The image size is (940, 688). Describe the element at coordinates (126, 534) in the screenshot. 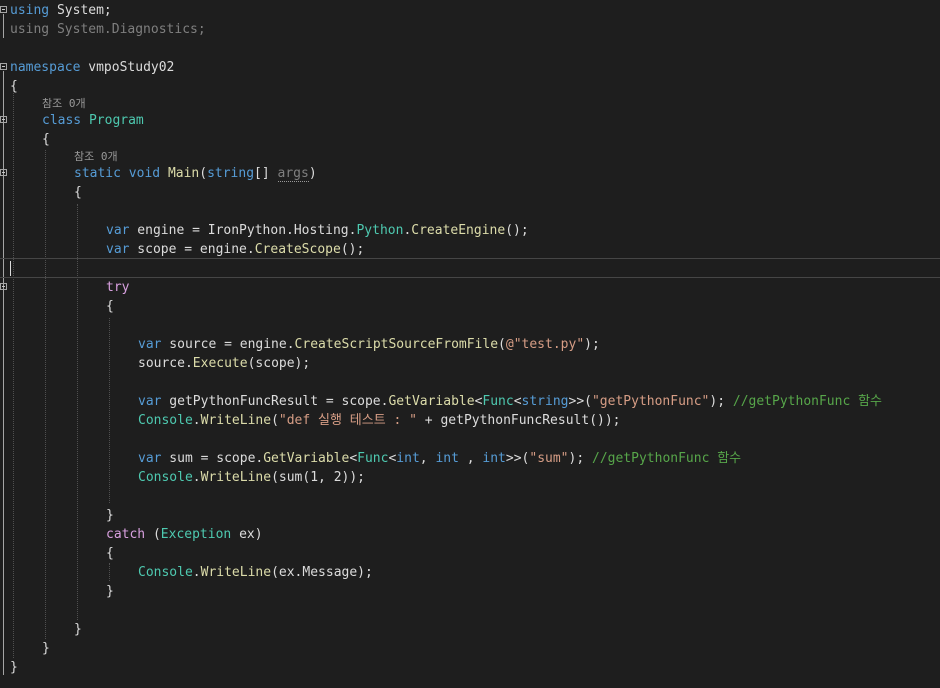

I see `keyword: catch` at that location.